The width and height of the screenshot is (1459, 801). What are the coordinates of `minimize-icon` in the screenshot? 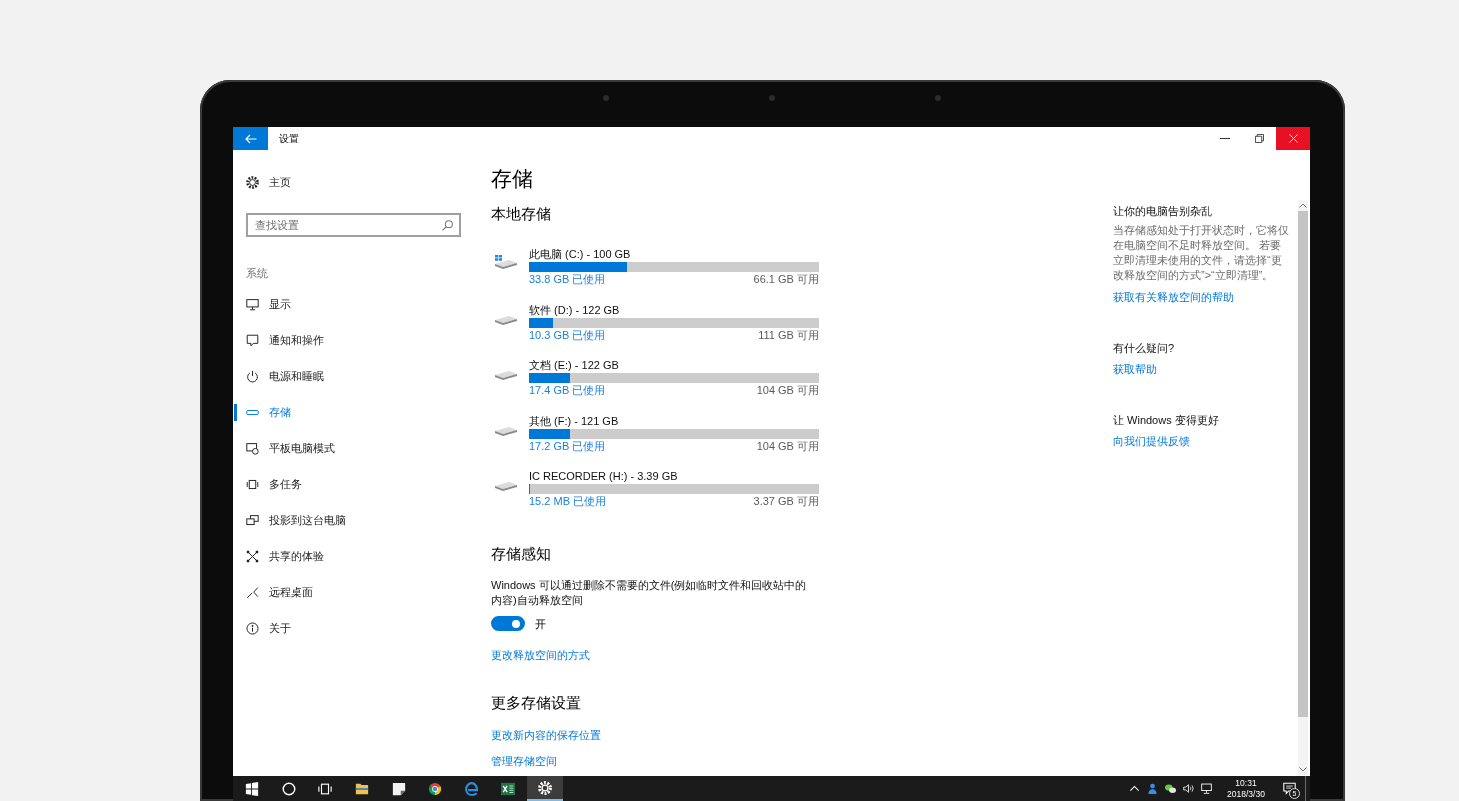 It's located at (1225, 138).